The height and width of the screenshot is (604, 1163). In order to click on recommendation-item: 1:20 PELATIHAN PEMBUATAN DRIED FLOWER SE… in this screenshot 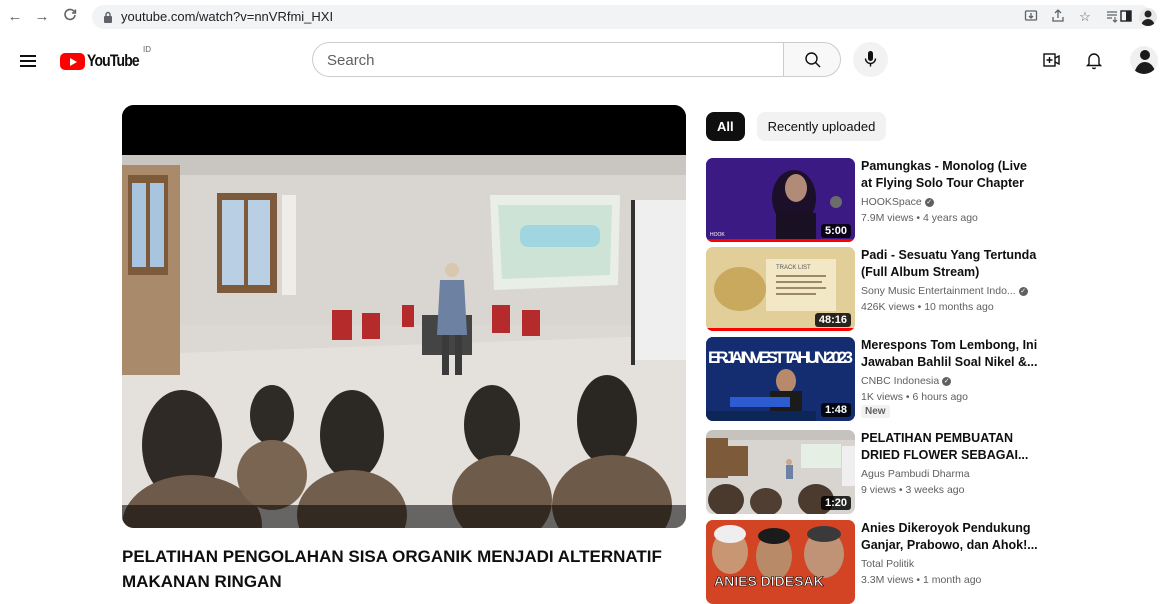, I will do `click(926, 472)`.